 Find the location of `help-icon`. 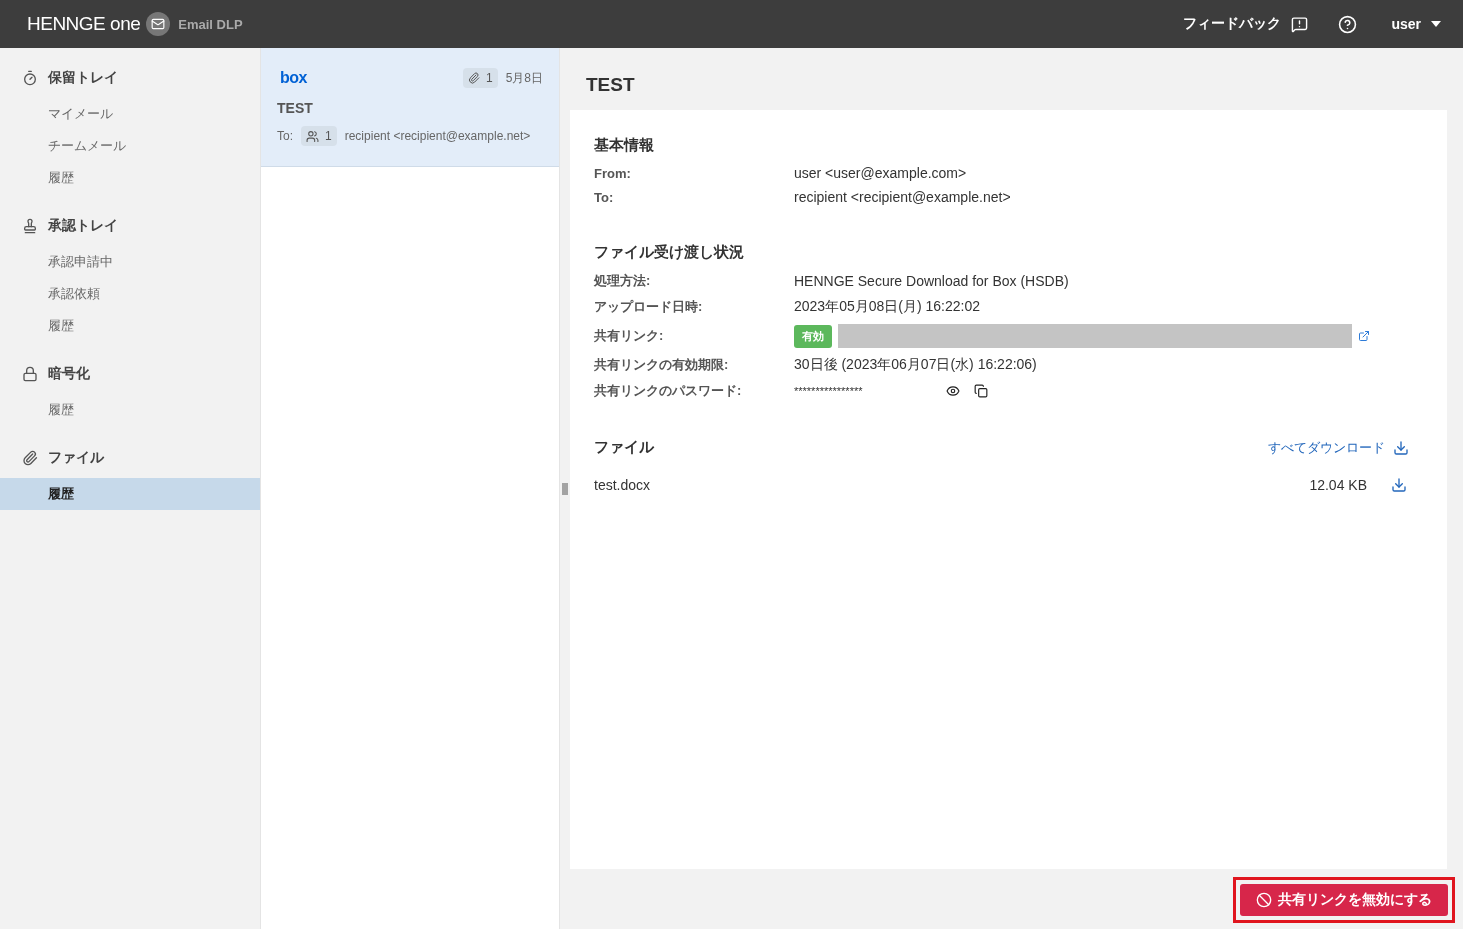

help-icon is located at coordinates (1348, 24).